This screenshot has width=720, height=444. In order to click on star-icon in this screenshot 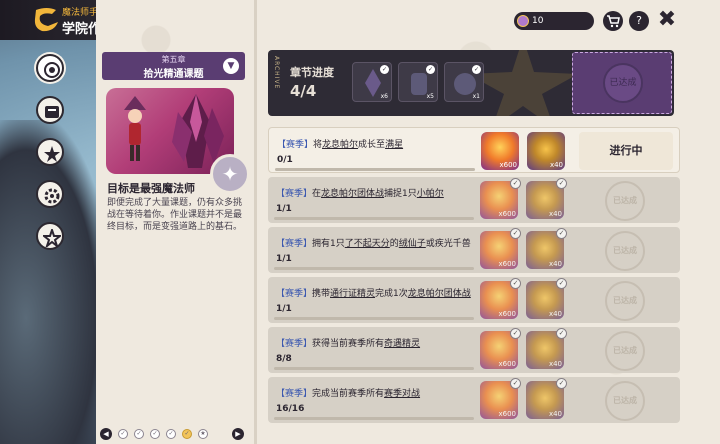, I will do `click(52, 154)`.